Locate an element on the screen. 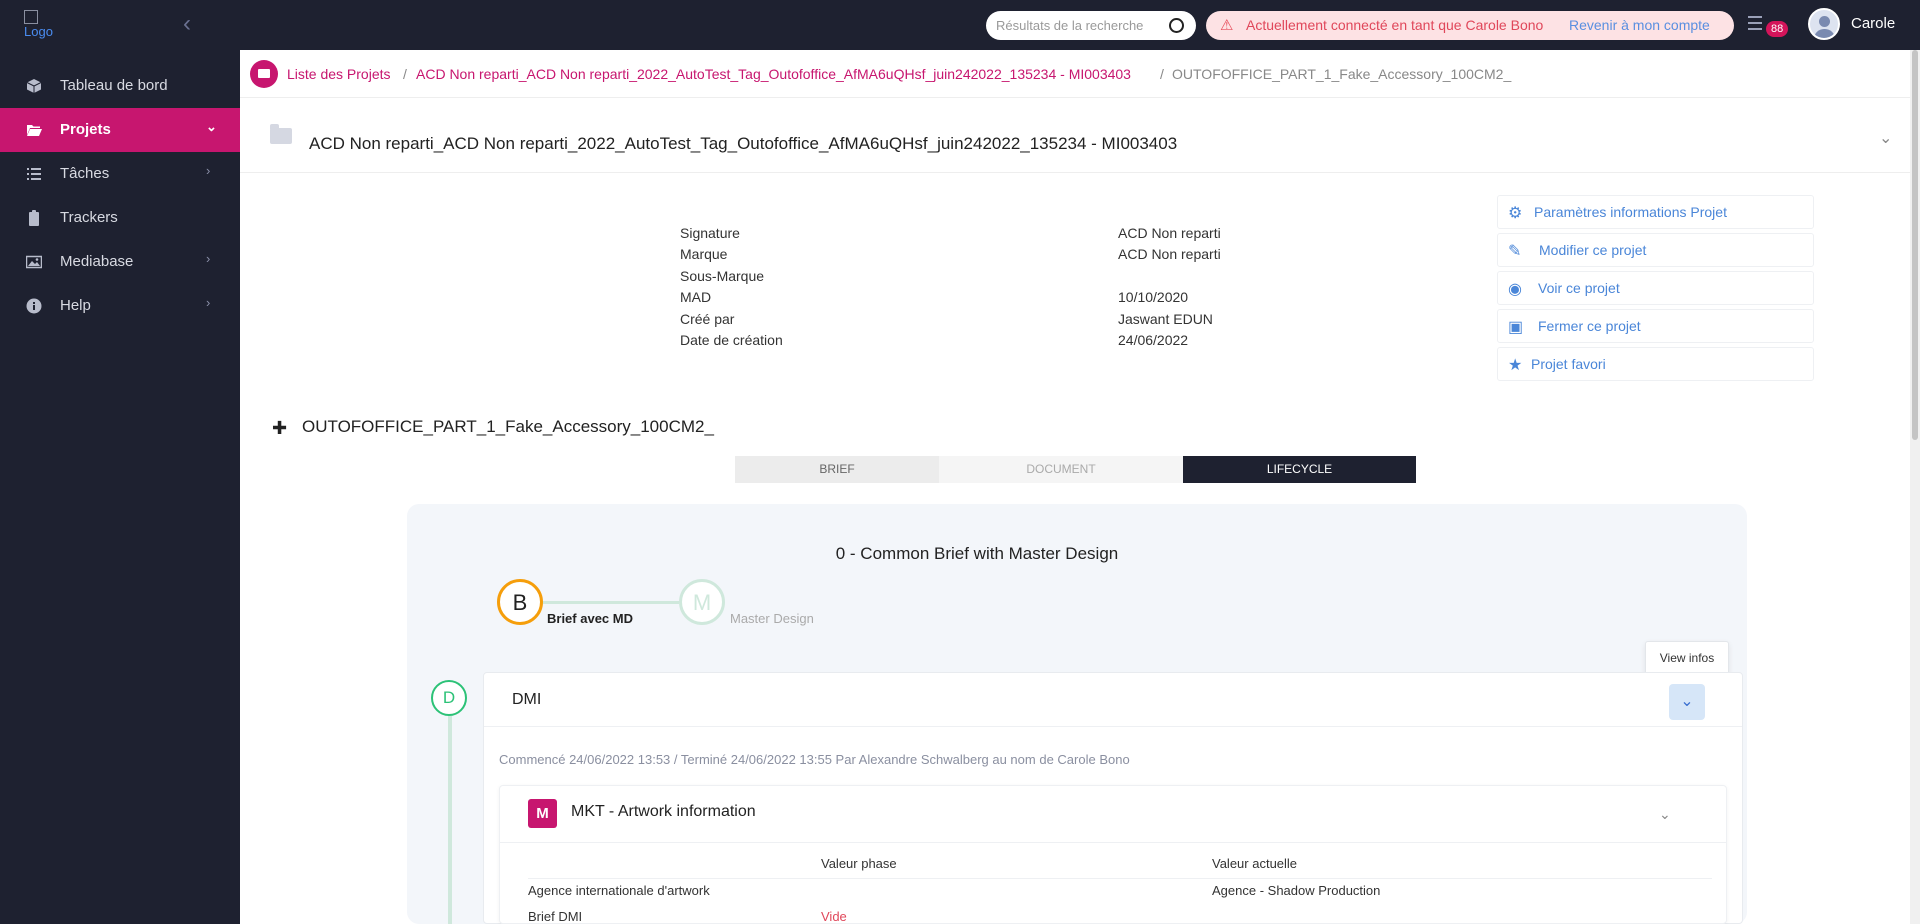 Image resolution: width=1920 pixels, height=924 pixels. step-master-design-label: Master Design is located at coordinates (772, 618).